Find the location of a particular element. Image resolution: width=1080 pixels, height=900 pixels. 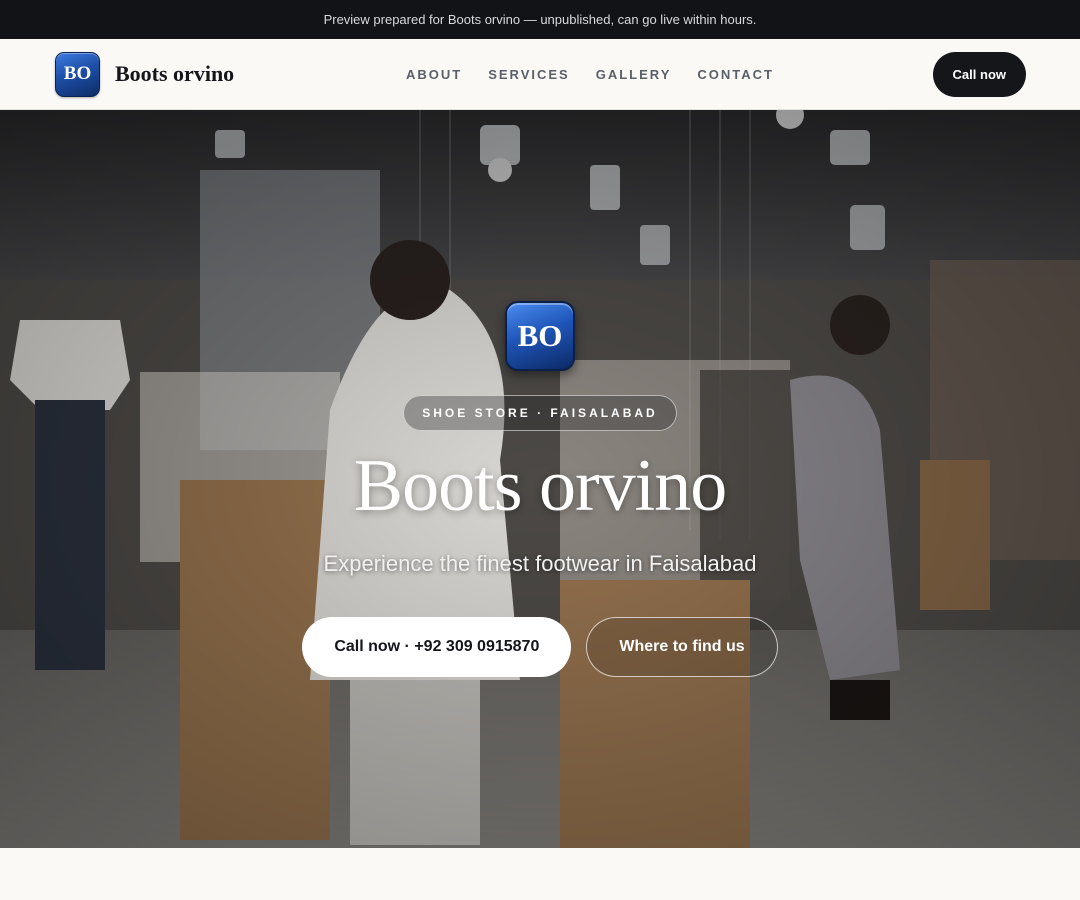

find-us-button: Where to find us is located at coordinates (682, 647).